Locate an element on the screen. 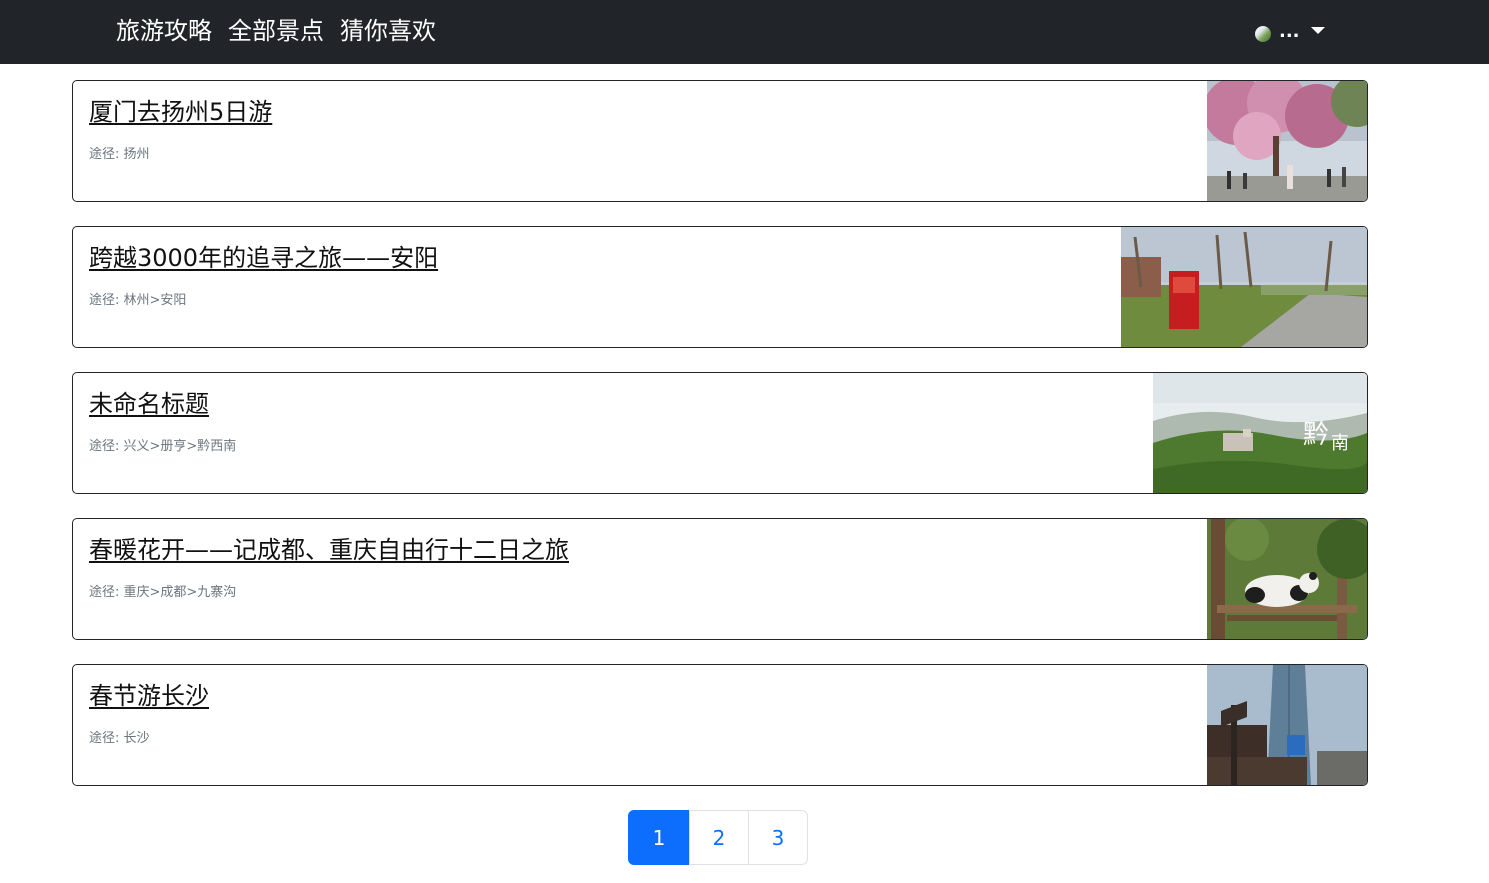 This screenshot has width=1489, height=883. city-tower-image is located at coordinates (1287, 725).